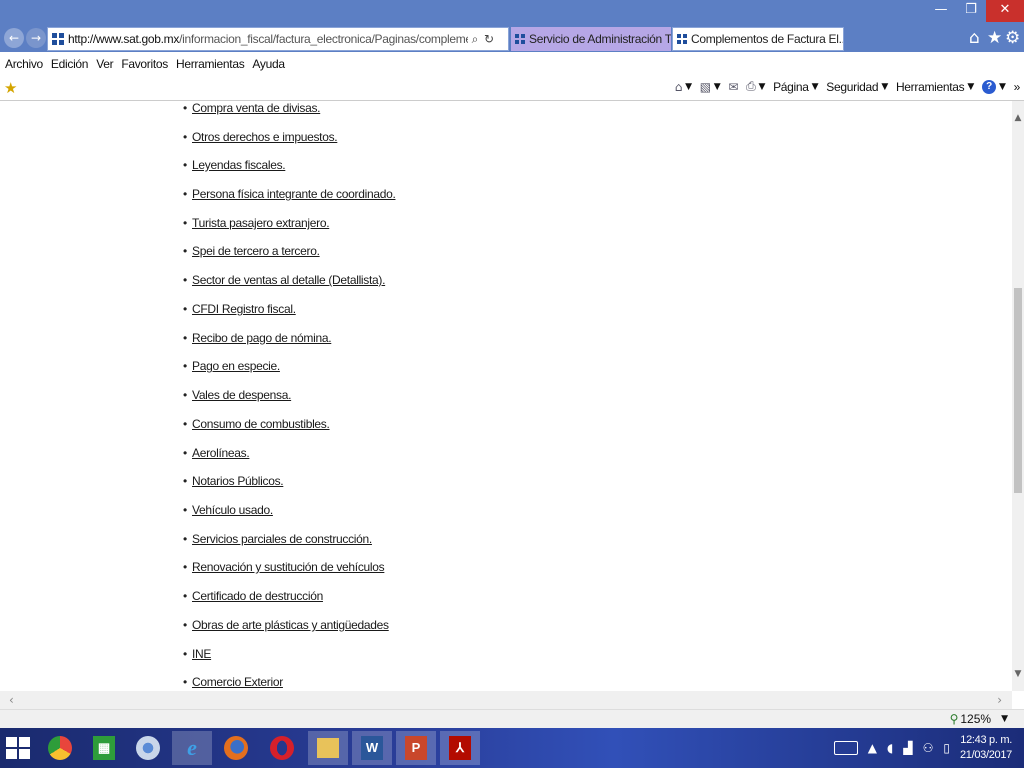 This screenshot has height=768, width=1024. I want to click on restore-button: ❐, so click(971, 11).